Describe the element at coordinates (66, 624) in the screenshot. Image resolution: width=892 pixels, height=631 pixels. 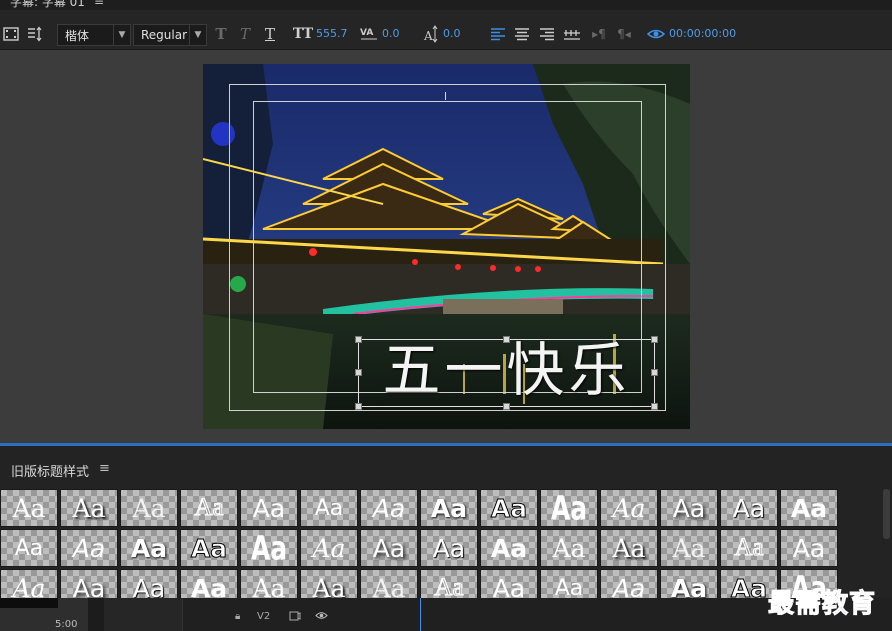
I see `timeline-timecode: 5:00` at that location.